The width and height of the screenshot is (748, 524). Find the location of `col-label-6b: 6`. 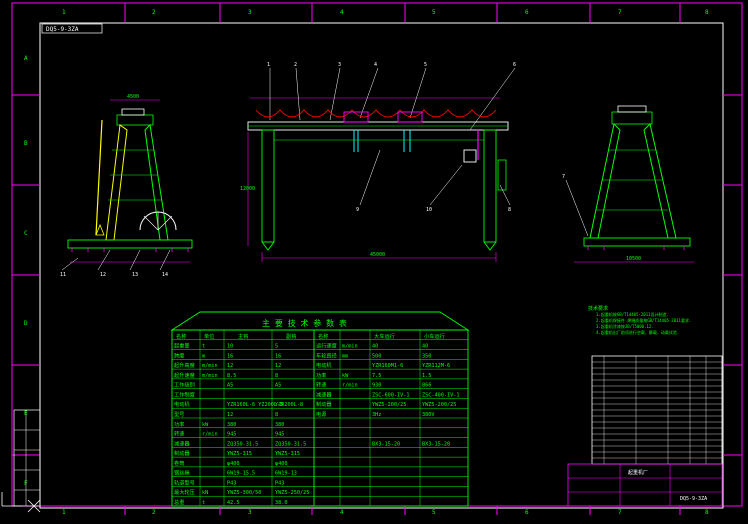

col-label-6b: 6 is located at coordinates (527, 512).